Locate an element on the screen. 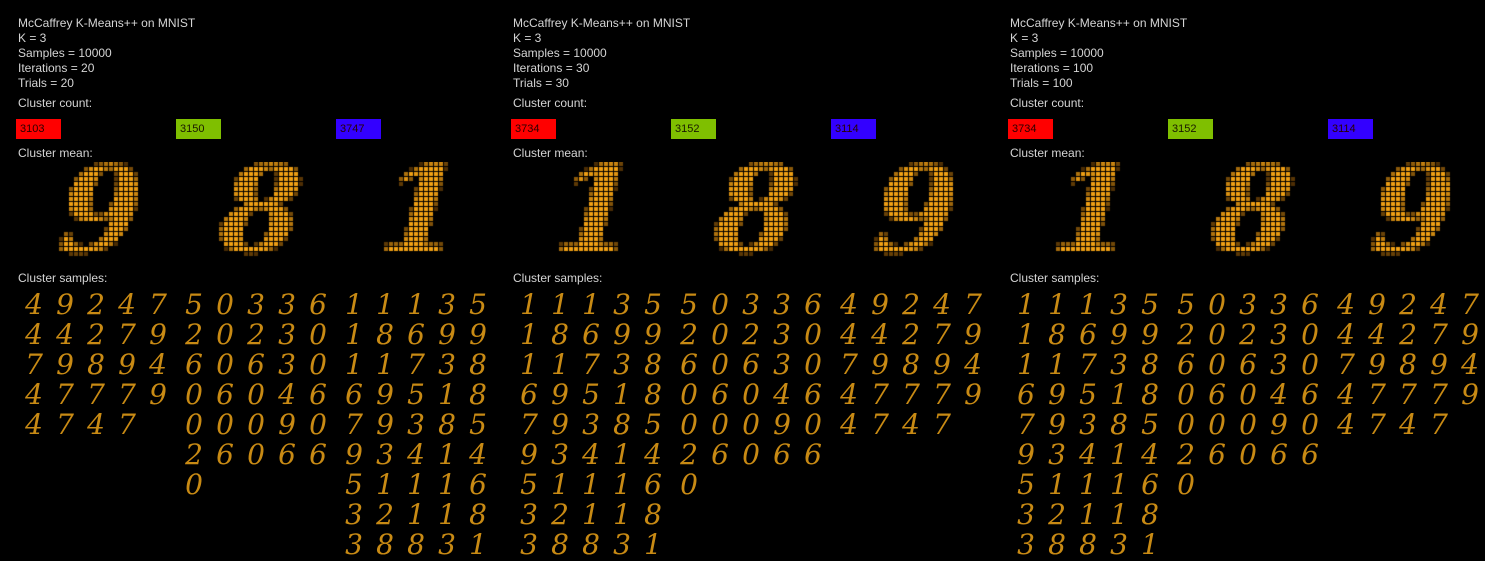 This screenshot has height=561, width=1485. cluster-samples-label: Cluster samples: is located at coordinates (558, 278).